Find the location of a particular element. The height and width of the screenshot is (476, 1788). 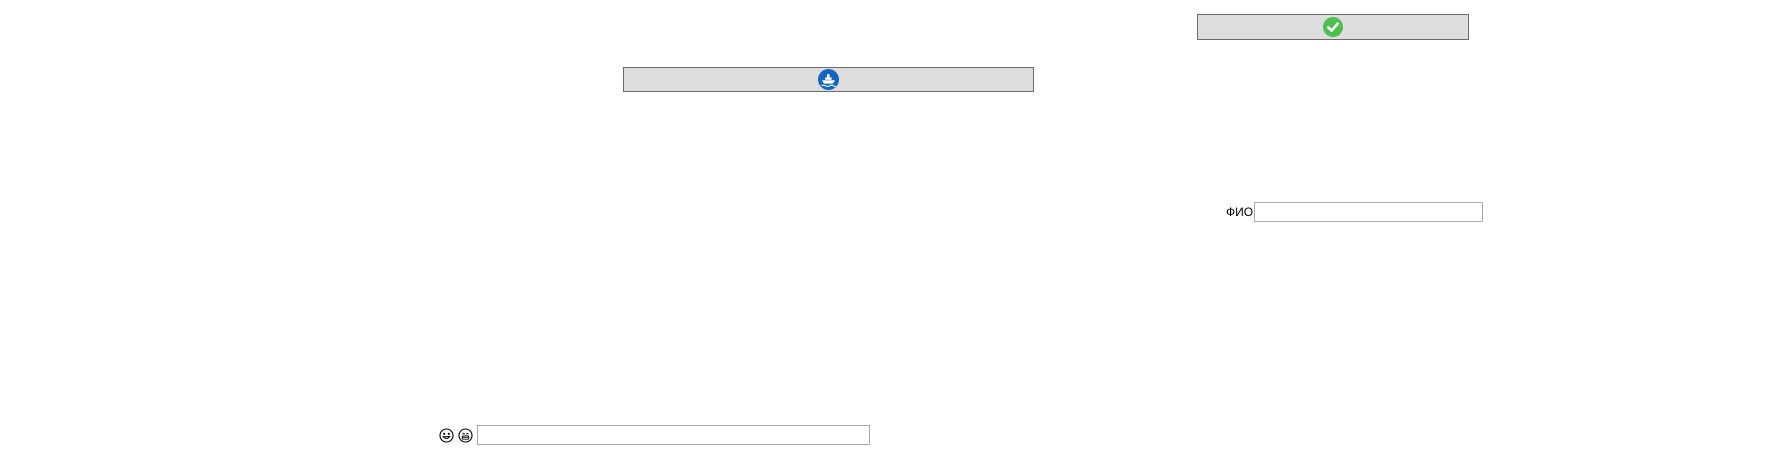

ship-button is located at coordinates (828, 79).